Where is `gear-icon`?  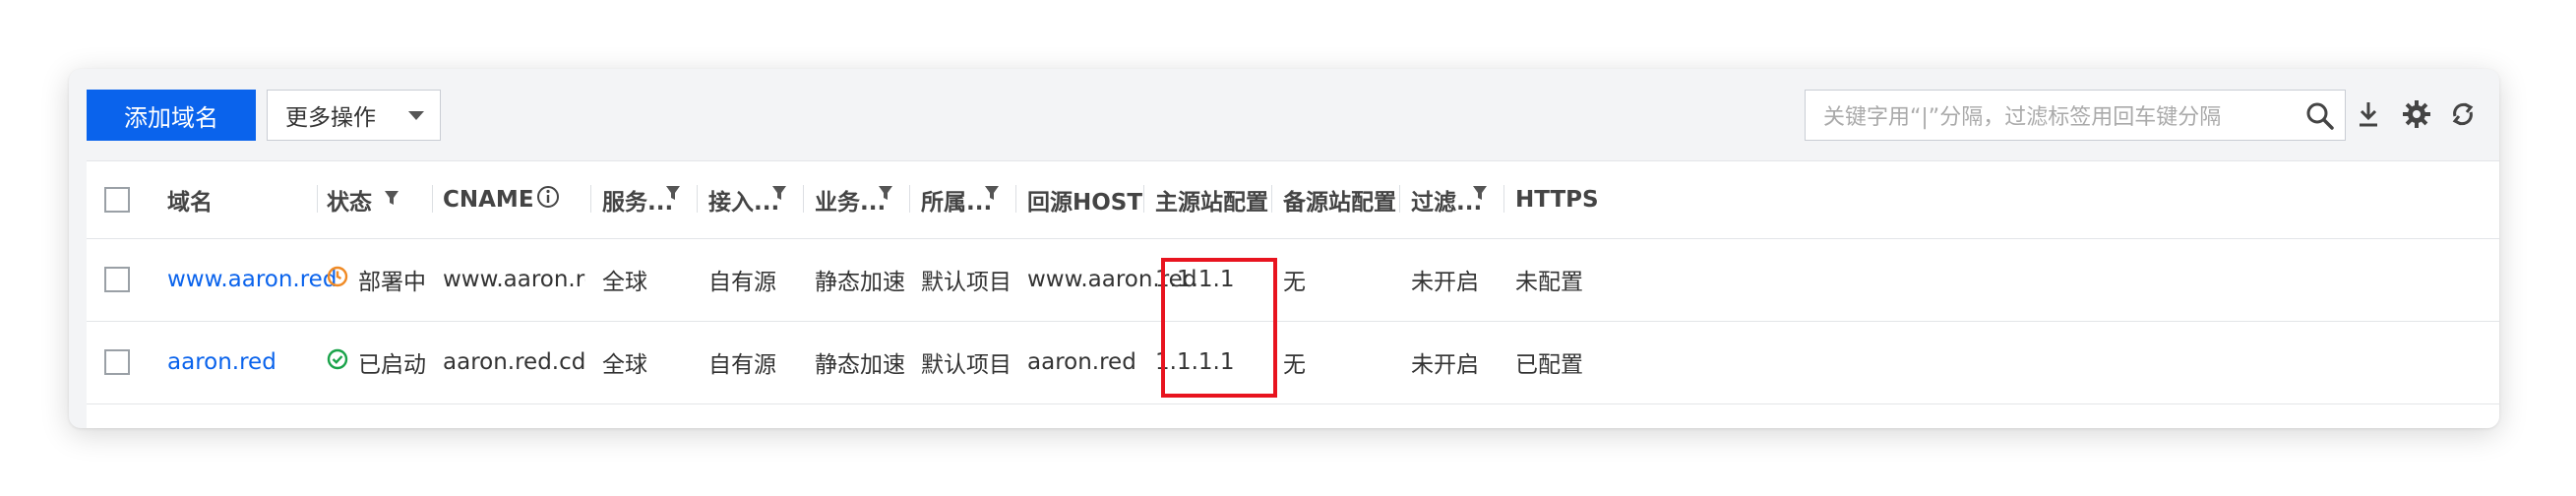
gear-icon is located at coordinates (2416, 116).